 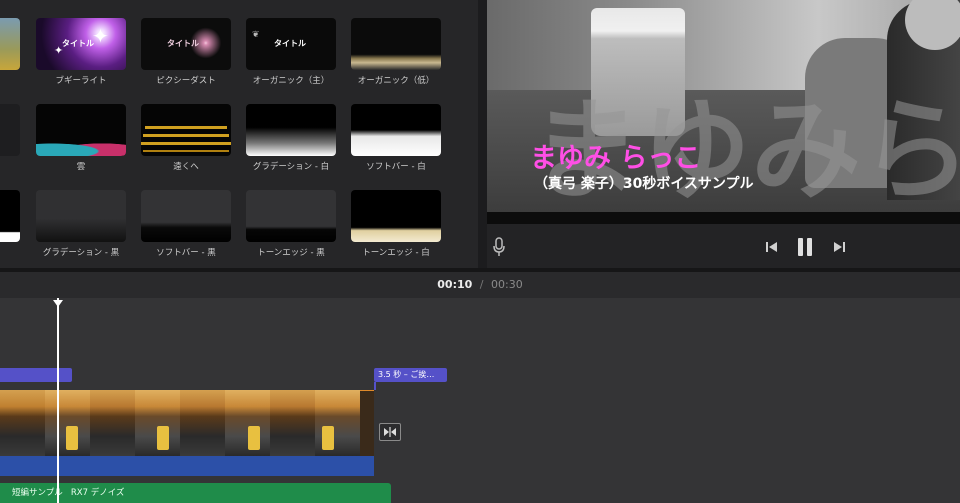 I want to click on leaf-decoration-icon: ❦, so click(x=256, y=35).